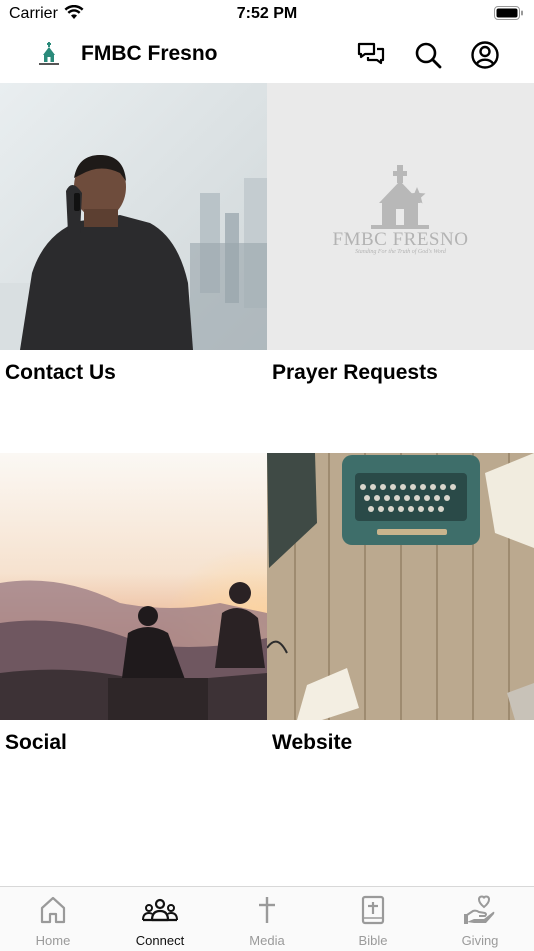 The height and width of the screenshot is (951, 534). I want to click on tile-label: Social, so click(36, 742).